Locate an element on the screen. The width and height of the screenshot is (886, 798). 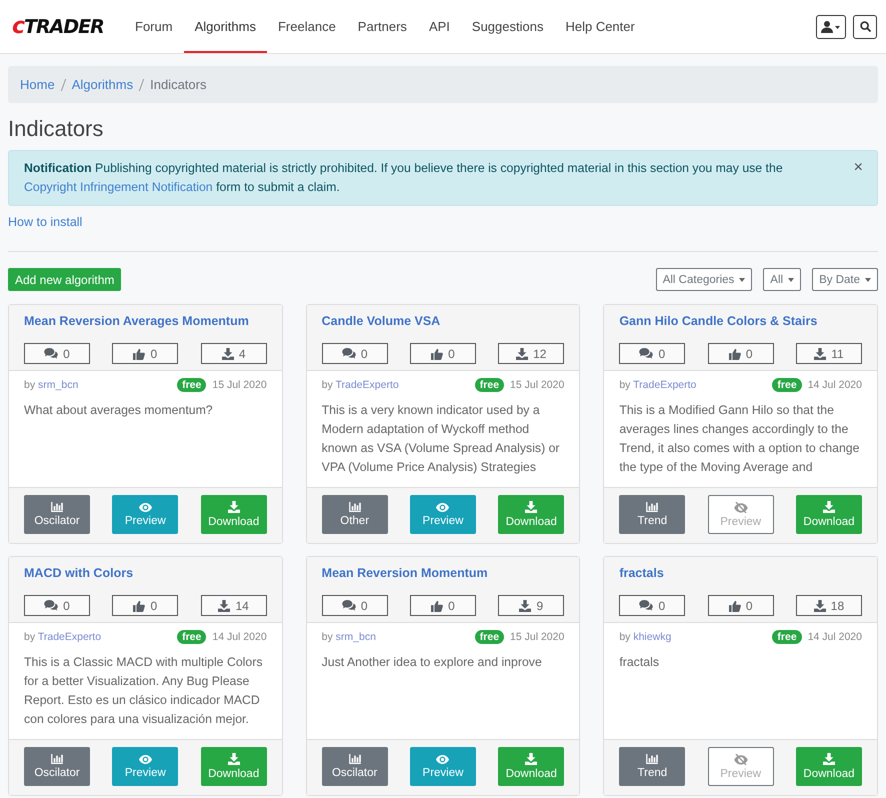
filter-dropdown: All is located at coordinates (782, 279).